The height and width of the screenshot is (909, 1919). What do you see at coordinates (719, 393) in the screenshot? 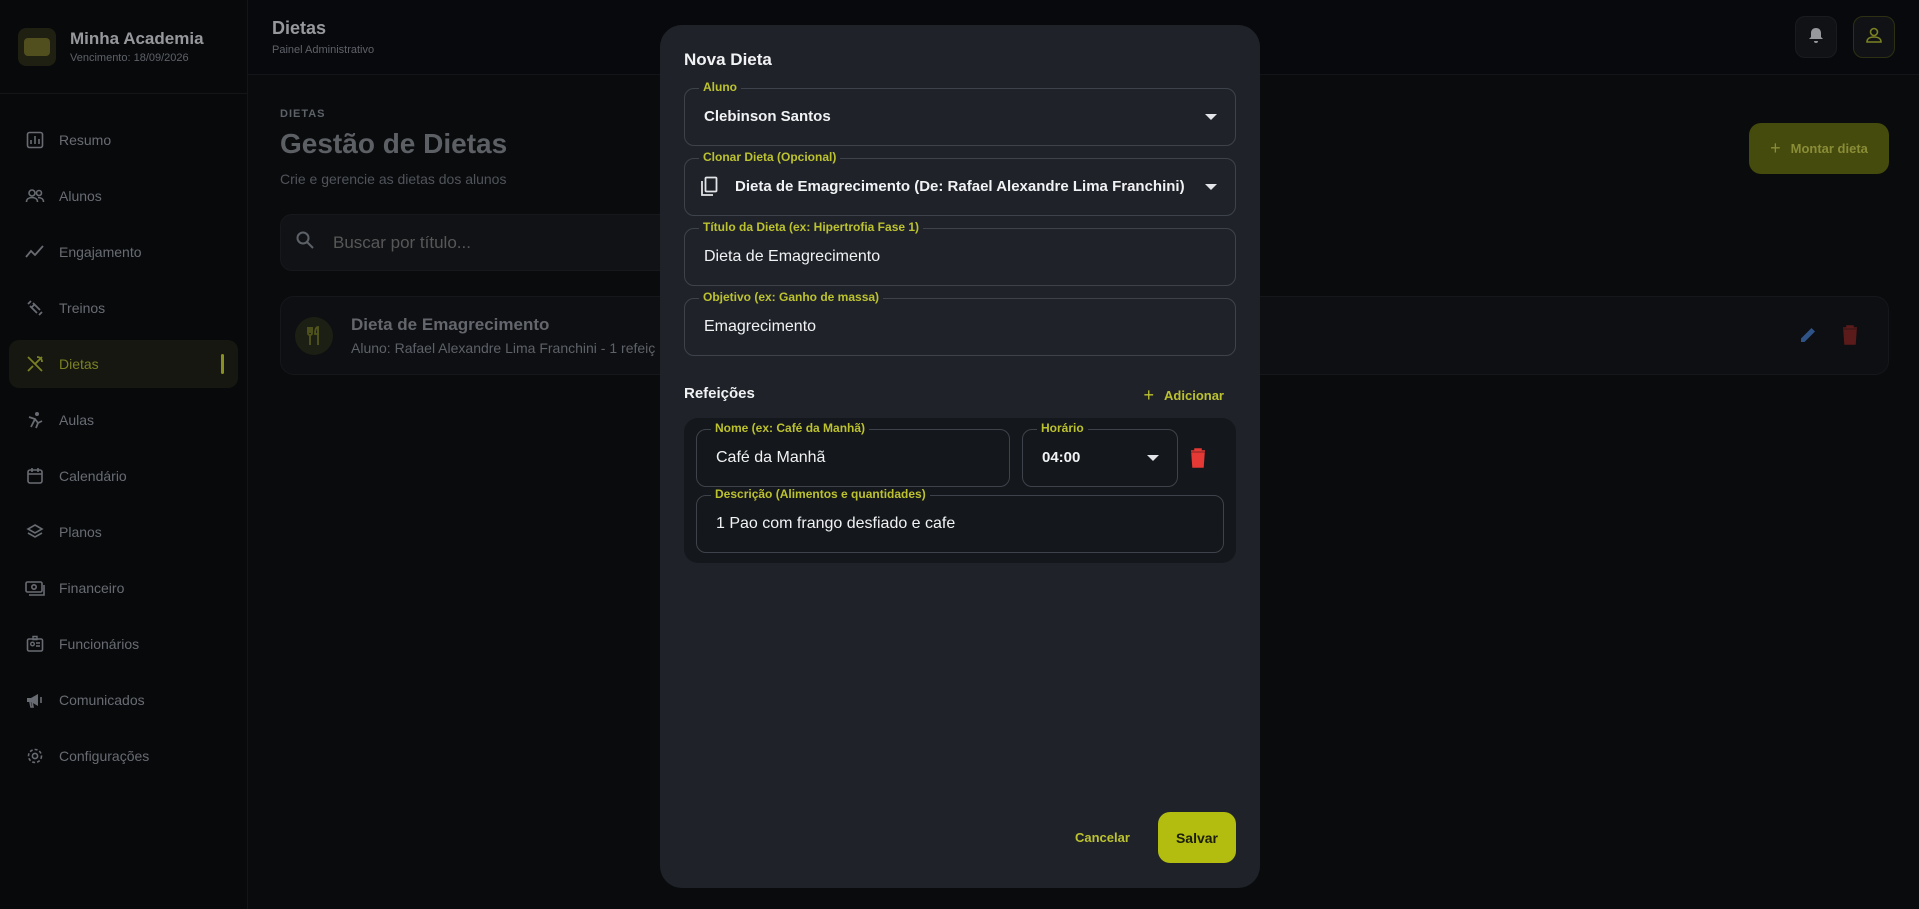
I see `meals-section-title: Refeições` at bounding box center [719, 393].